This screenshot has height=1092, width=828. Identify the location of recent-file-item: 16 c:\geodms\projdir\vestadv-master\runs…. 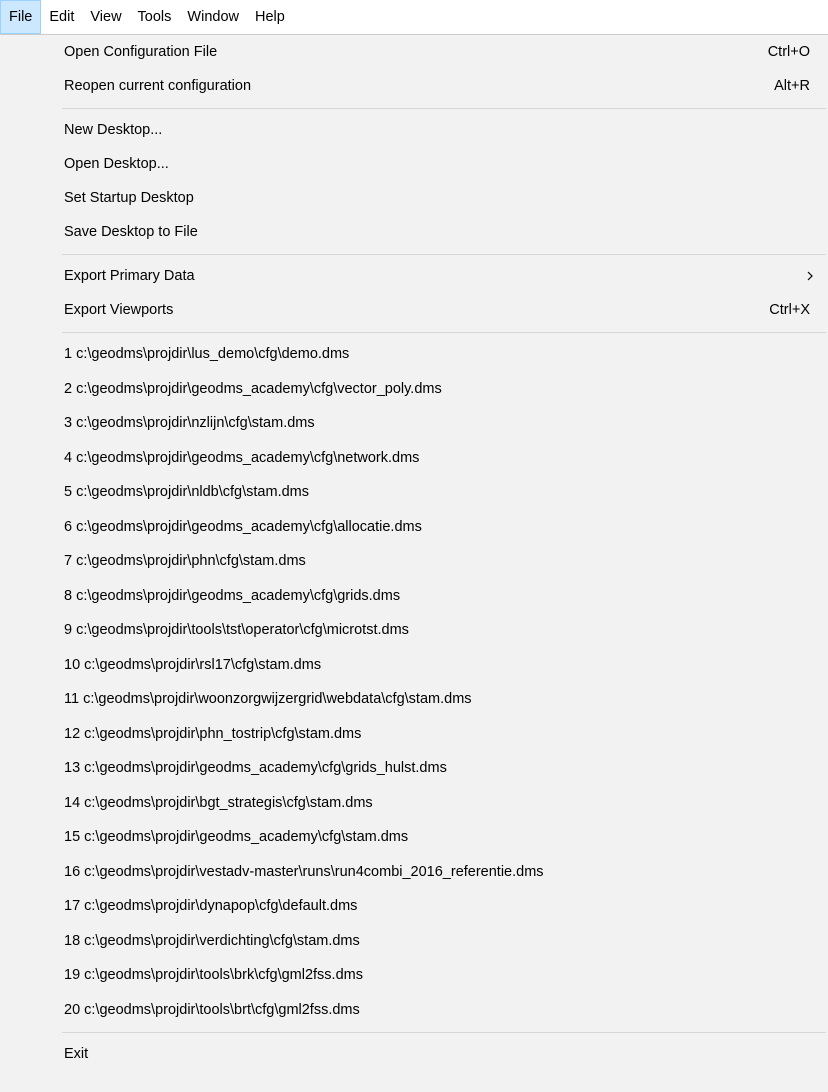
(414, 872).